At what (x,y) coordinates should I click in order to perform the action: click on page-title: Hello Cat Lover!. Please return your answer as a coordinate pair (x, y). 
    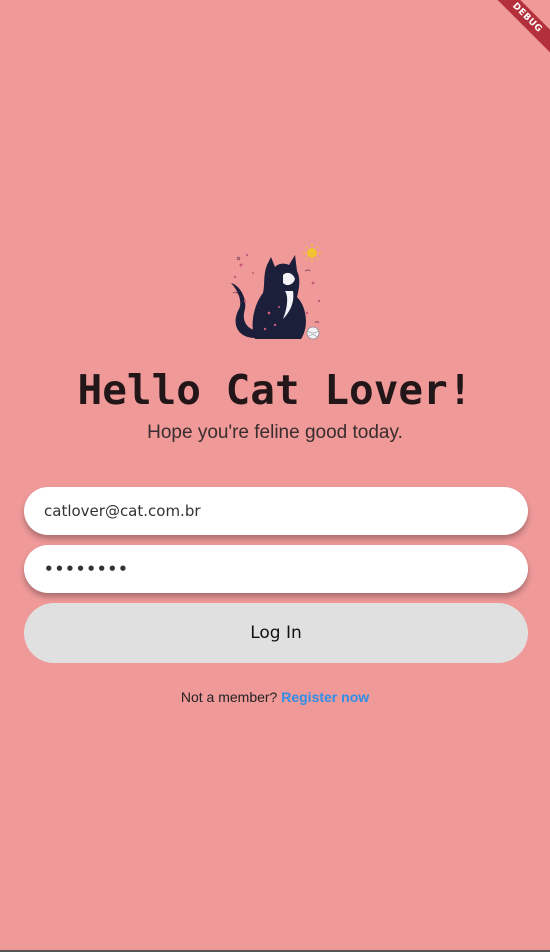
    Looking at the image, I should click on (275, 390).